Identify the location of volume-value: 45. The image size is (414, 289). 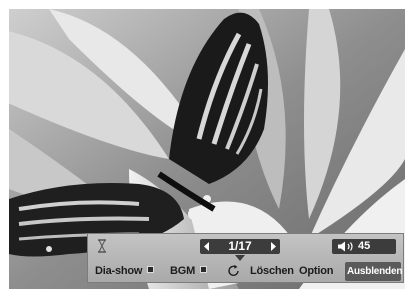
(364, 246).